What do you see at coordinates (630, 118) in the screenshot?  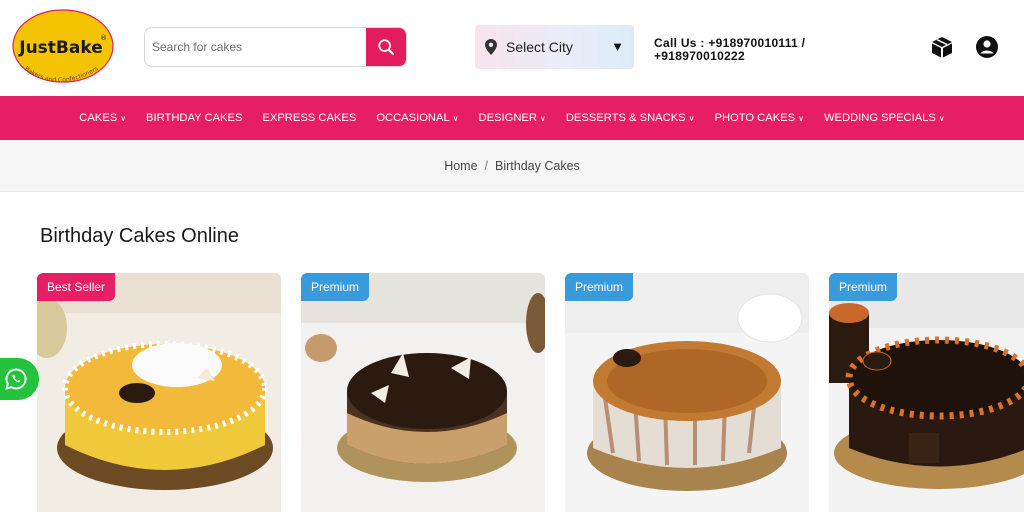 I see `nav-item-desserts-snacks: Desserts & Snacks ∨` at bounding box center [630, 118].